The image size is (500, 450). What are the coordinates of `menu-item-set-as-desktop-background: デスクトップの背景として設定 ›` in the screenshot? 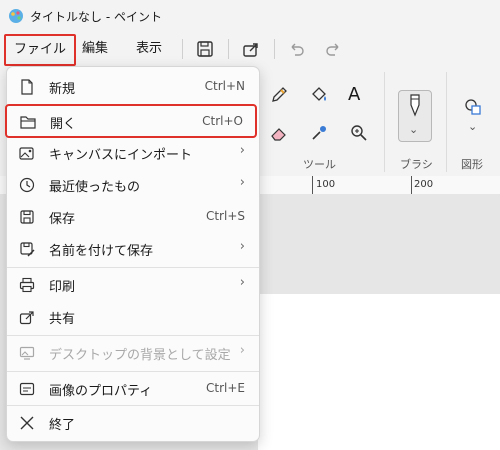 It's located at (133, 353).